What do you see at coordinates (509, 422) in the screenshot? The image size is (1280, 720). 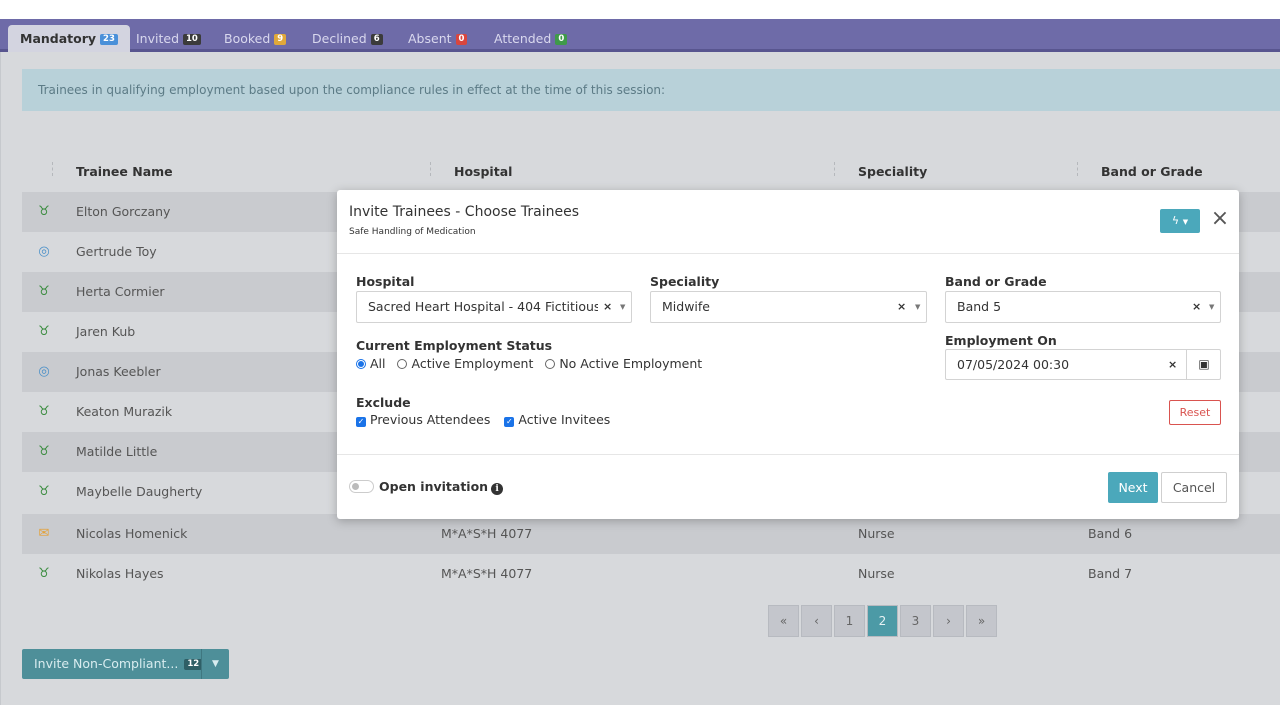 I see `checkbox-active-invitees: ✓` at bounding box center [509, 422].